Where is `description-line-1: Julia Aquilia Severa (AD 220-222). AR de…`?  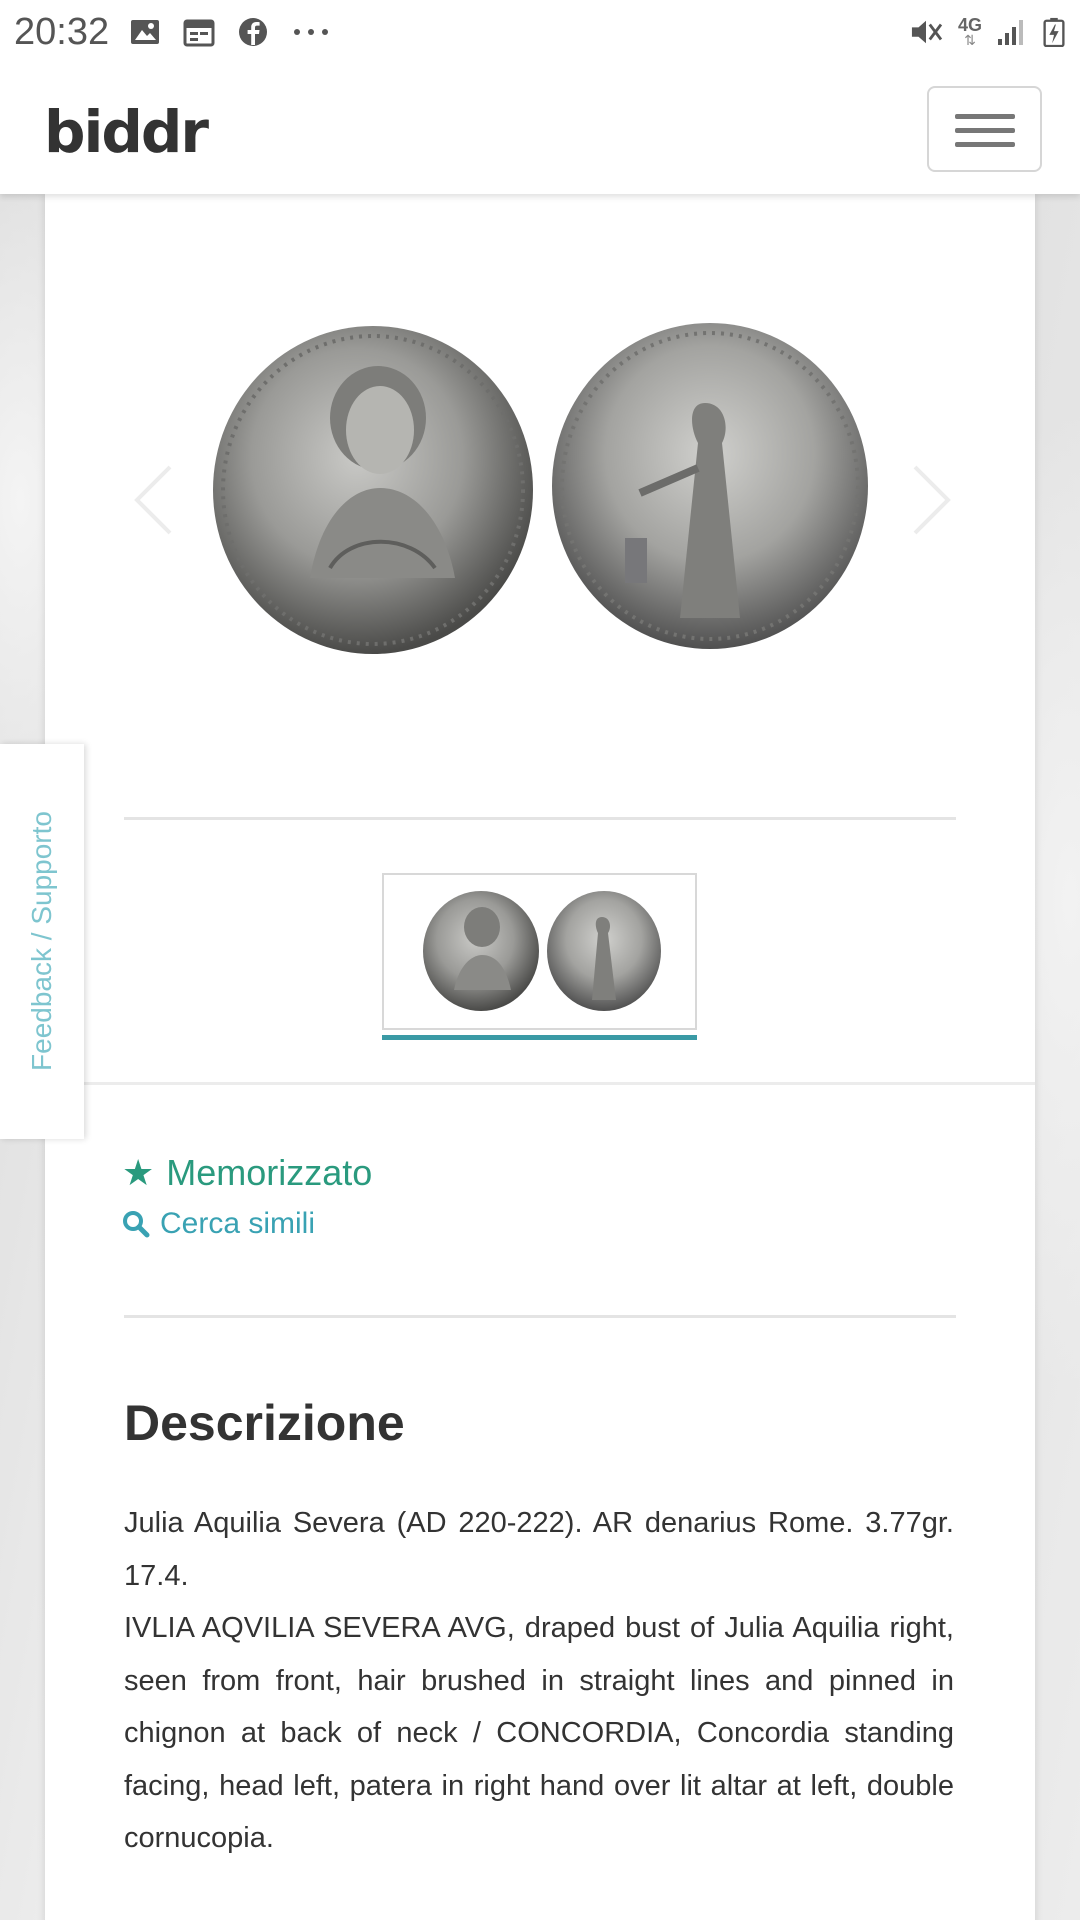
description-line-1: Julia Aquilia Severa (AD 220-222). AR de… is located at coordinates (539, 1549).